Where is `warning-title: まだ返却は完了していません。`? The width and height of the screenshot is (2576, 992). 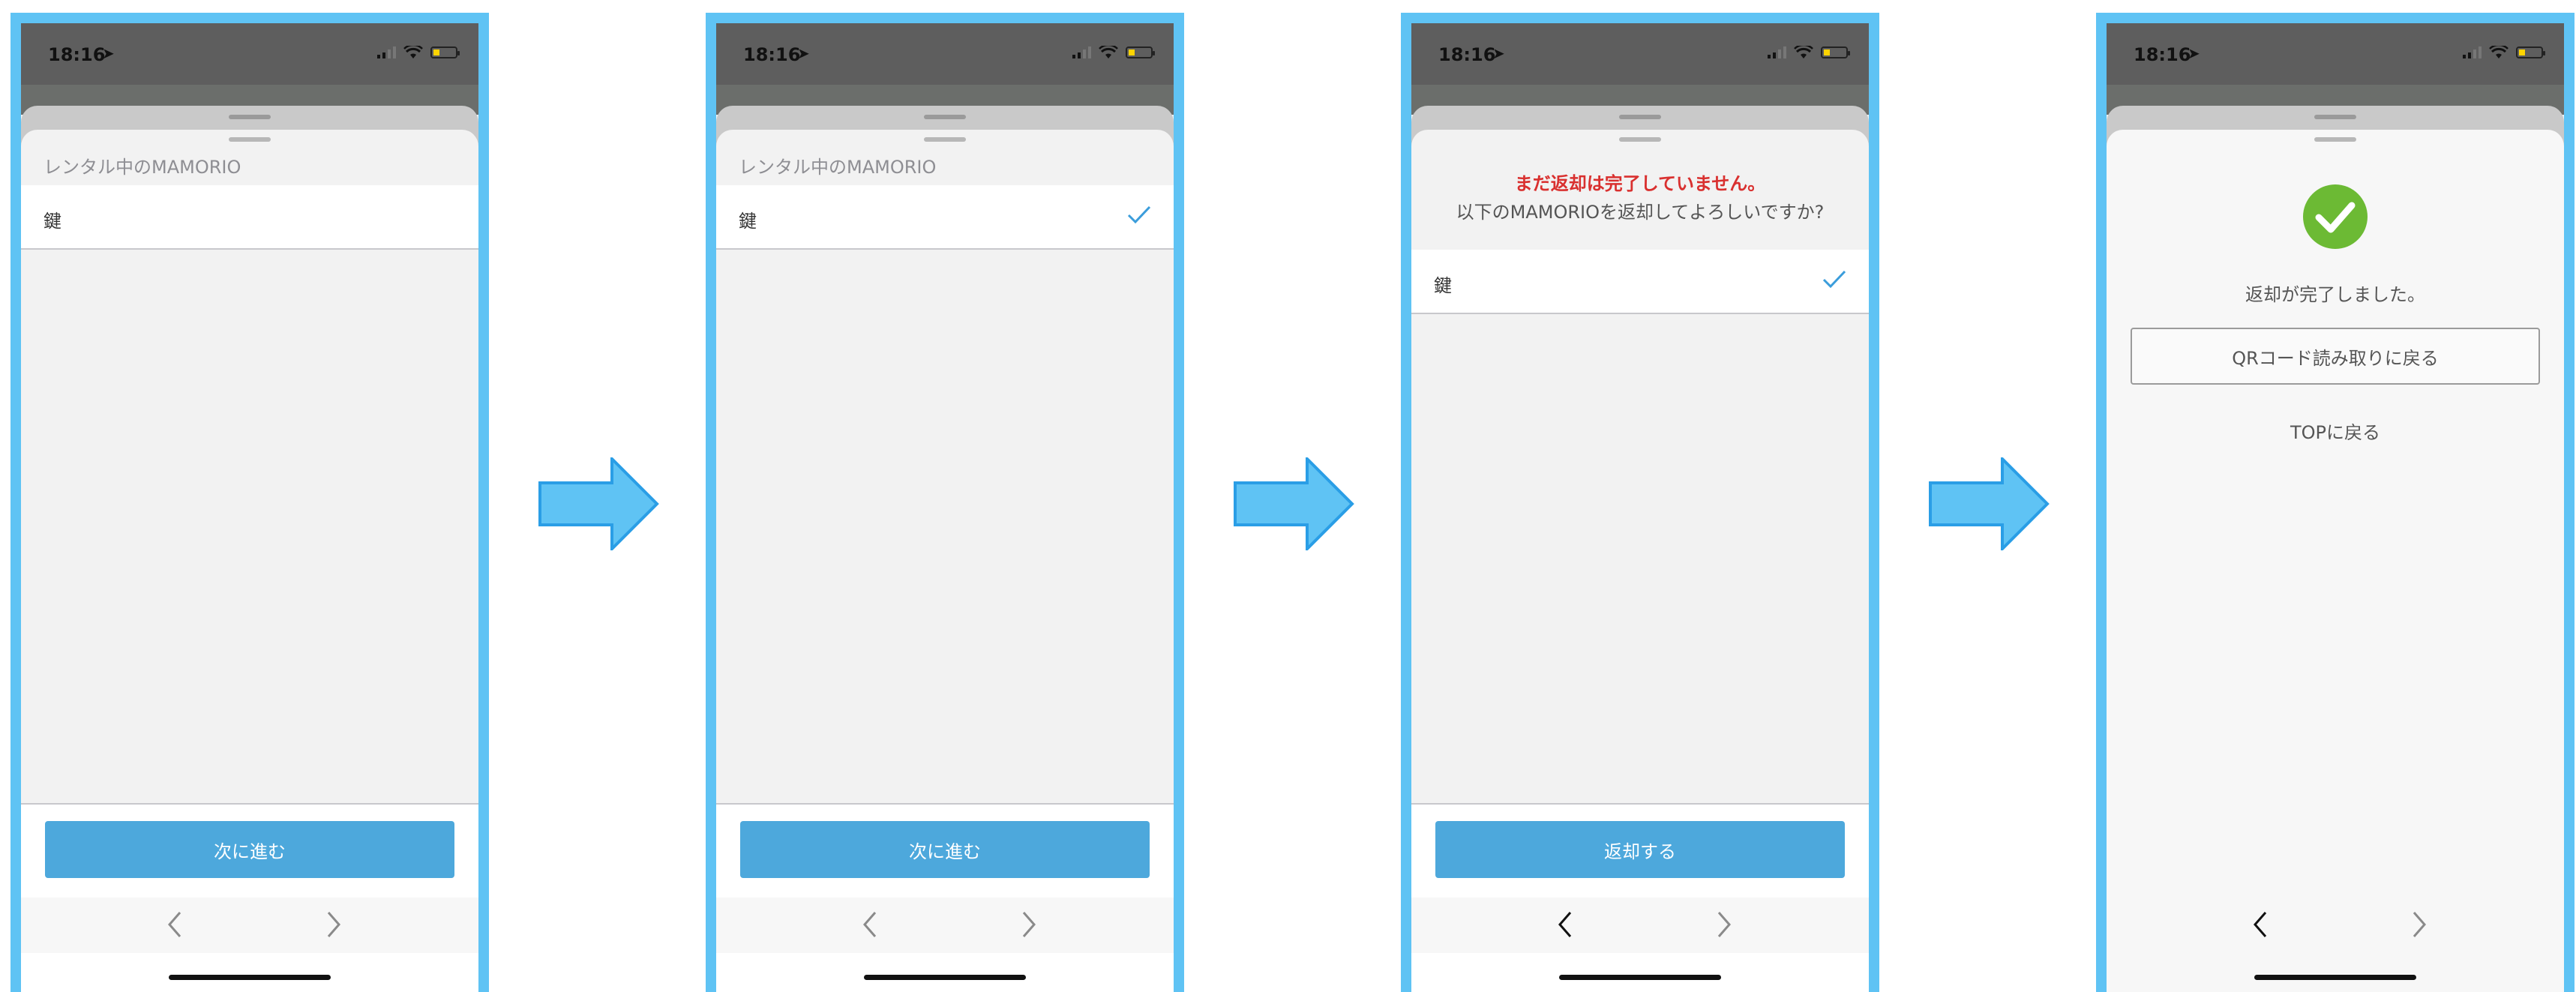
warning-title: まだ返却は完了していません。 is located at coordinates (1640, 183).